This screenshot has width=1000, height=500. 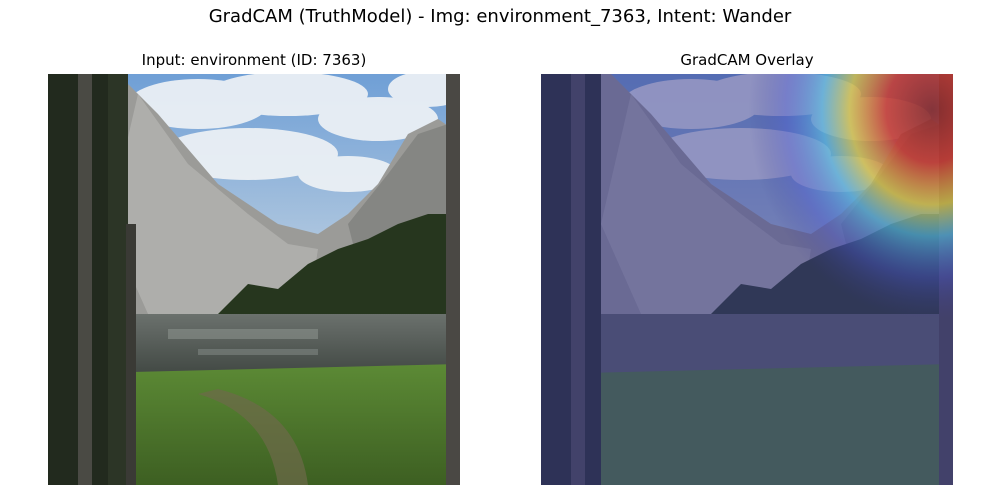 What do you see at coordinates (453, 279) in the screenshot?
I see `right-tree-trunk` at bounding box center [453, 279].